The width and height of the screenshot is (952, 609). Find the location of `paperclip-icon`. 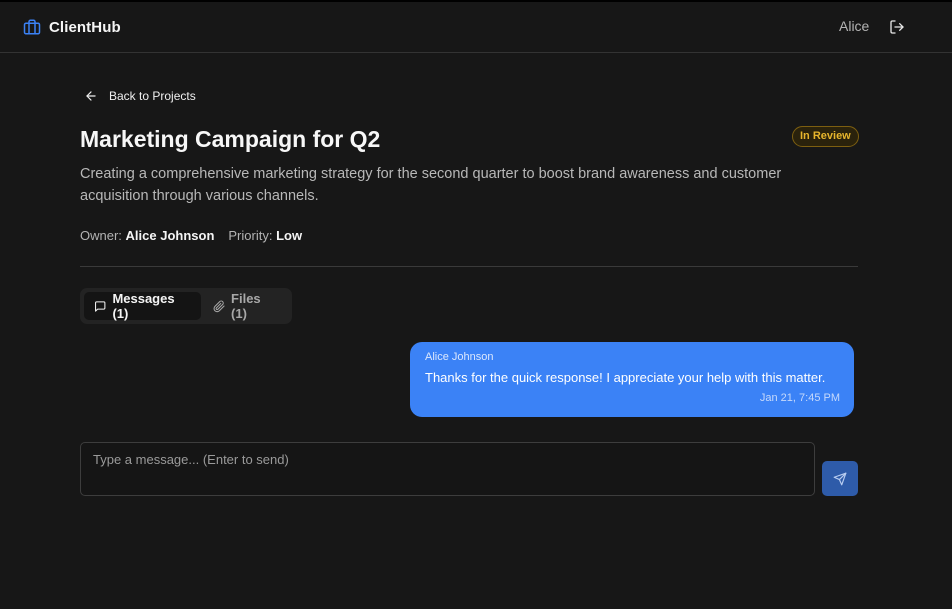

paperclip-icon is located at coordinates (219, 306).